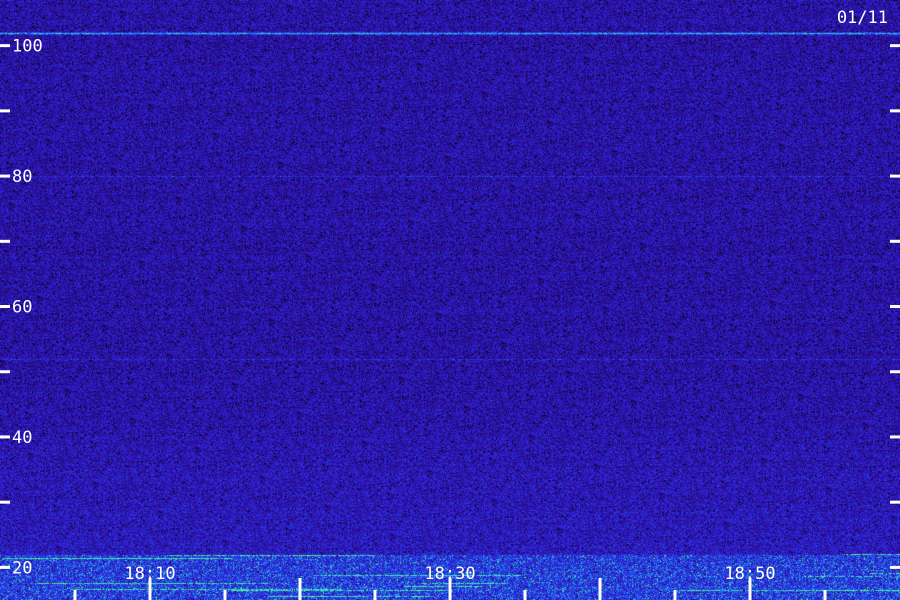 The width and height of the screenshot is (900, 600). I want to click on y-tick-label: 40, so click(22, 438).